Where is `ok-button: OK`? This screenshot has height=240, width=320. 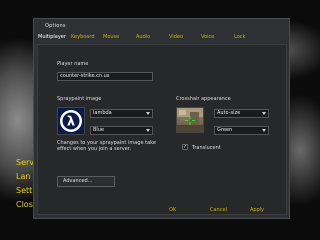
ok-button: OK is located at coordinates (172, 210).